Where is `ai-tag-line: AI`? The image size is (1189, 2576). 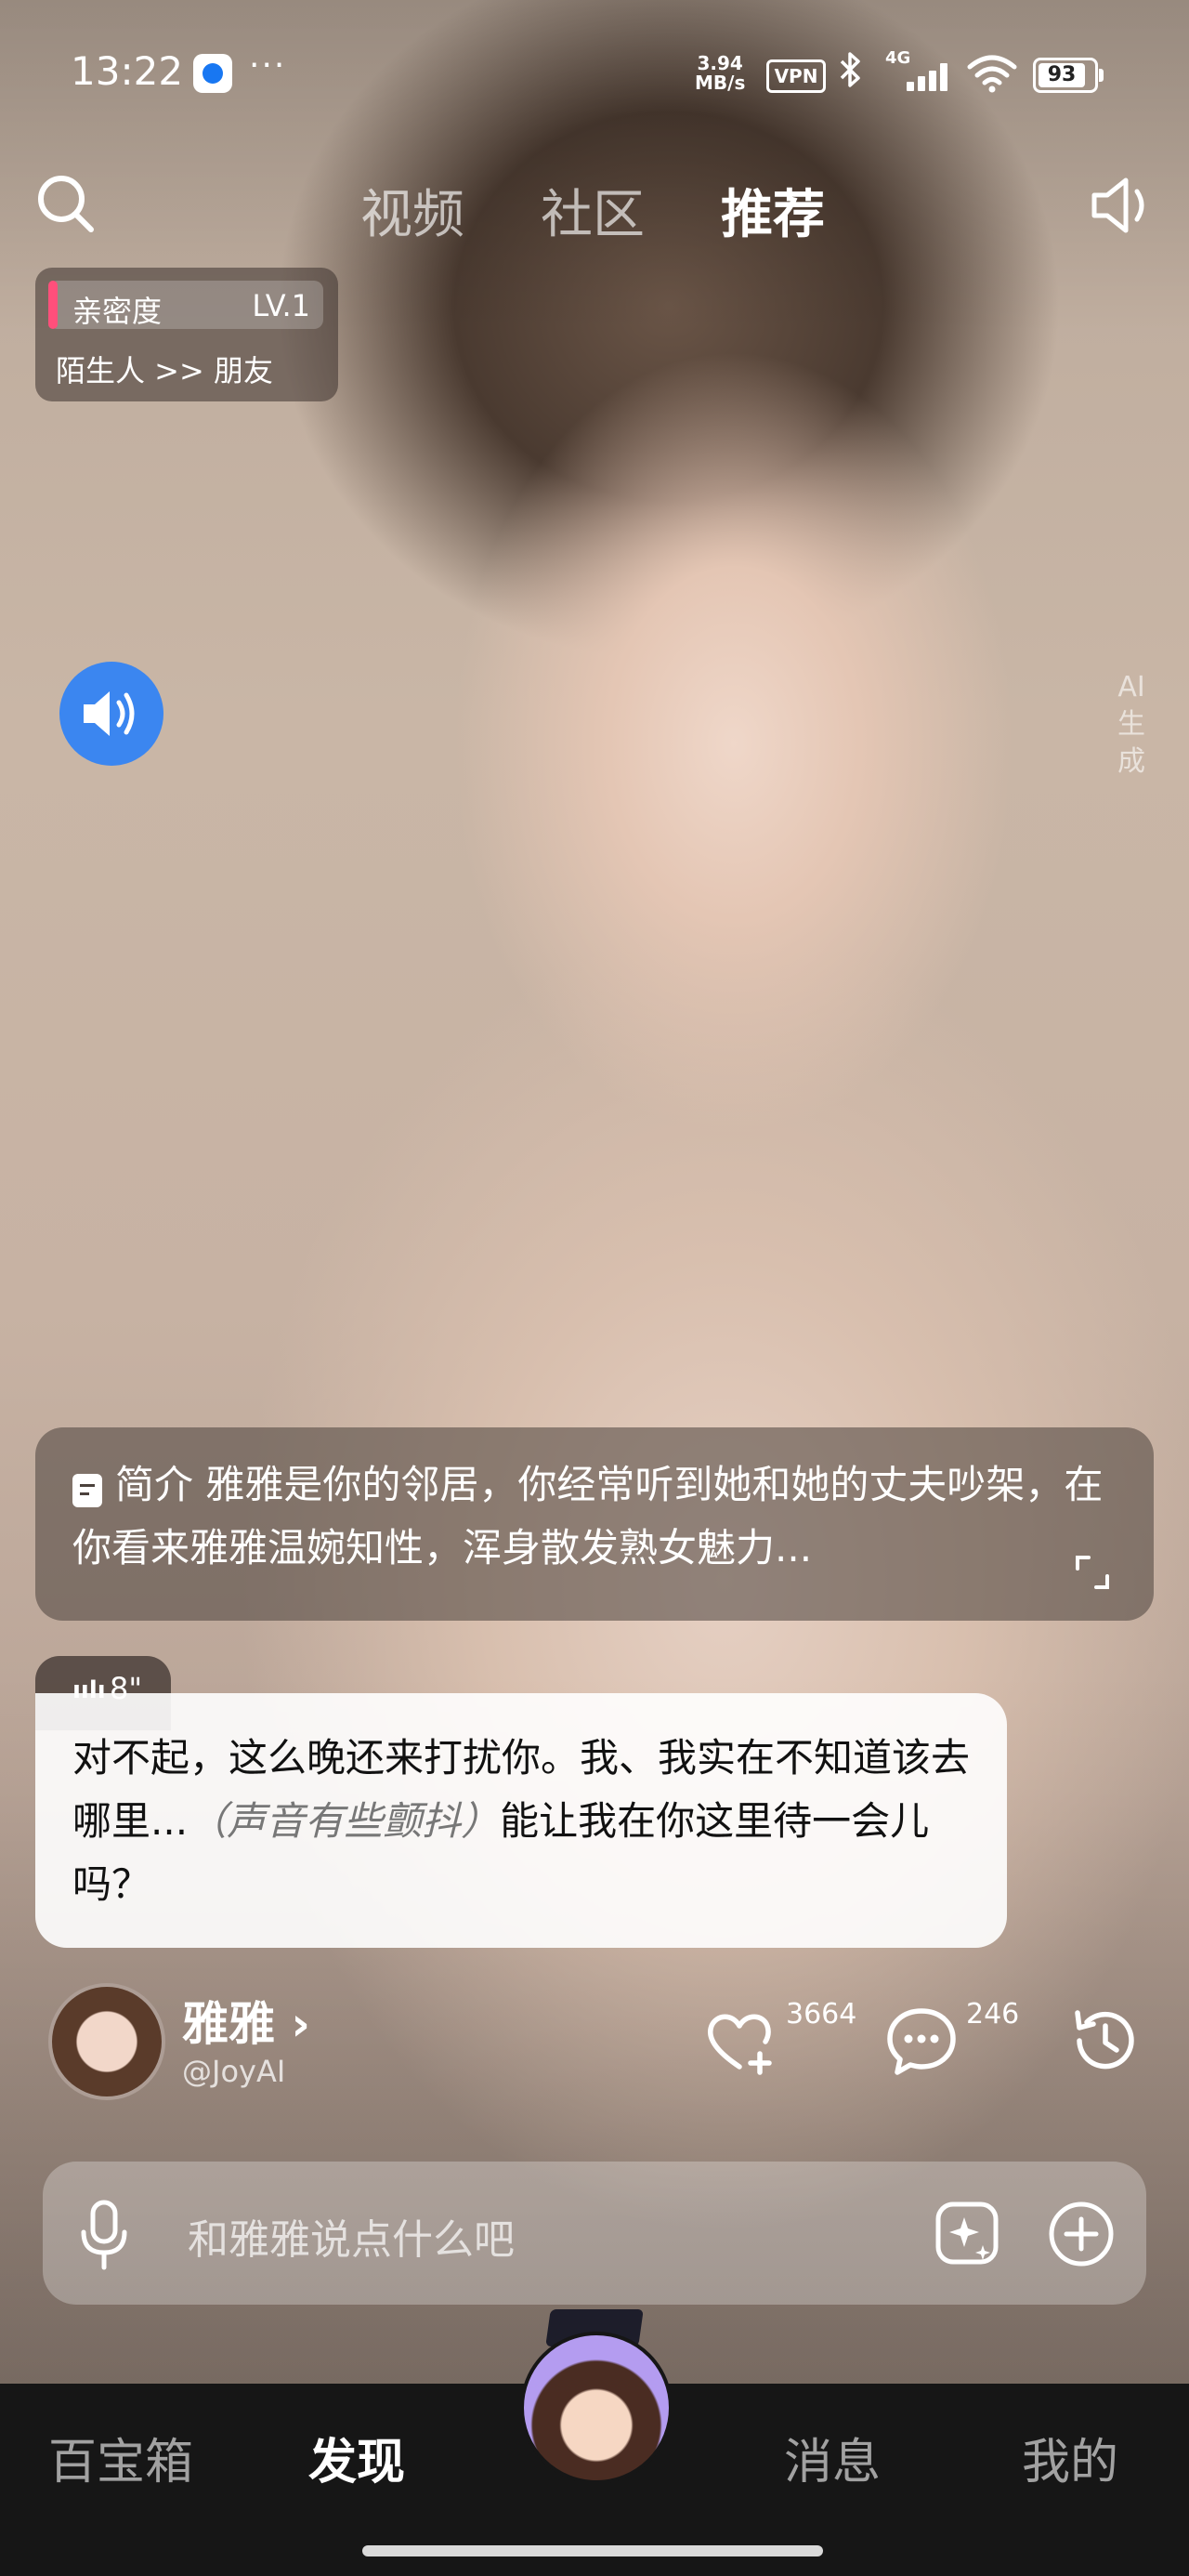
ai-tag-line: AI is located at coordinates (1131, 687).